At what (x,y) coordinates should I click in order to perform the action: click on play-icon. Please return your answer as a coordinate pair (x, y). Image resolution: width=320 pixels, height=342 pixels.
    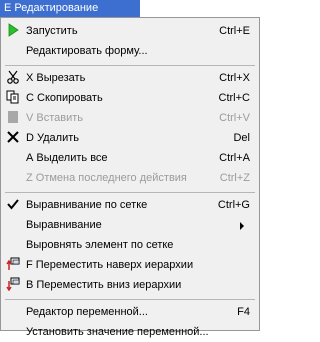
    Looking at the image, I should click on (13, 31).